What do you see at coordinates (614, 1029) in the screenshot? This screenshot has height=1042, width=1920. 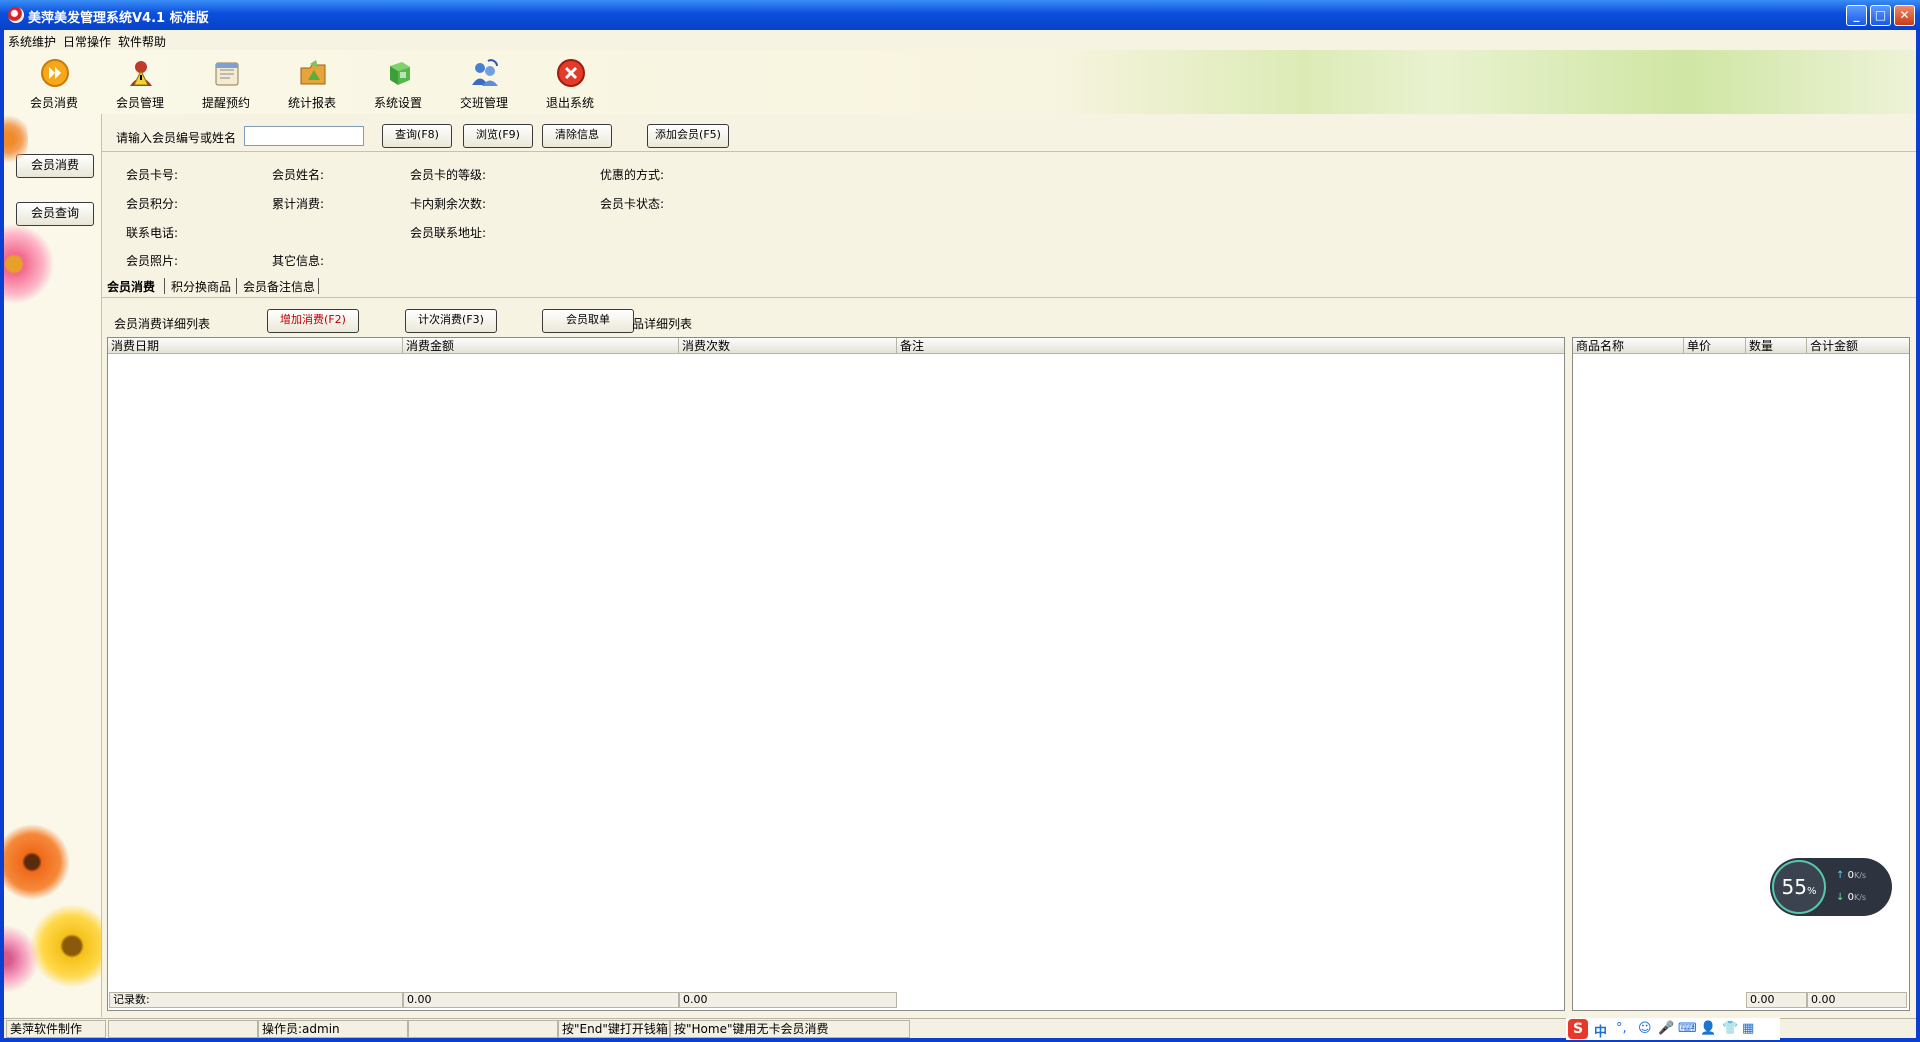 I see `status-hint-end: 按"End"键打开钱箱` at bounding box center [614, 1029].